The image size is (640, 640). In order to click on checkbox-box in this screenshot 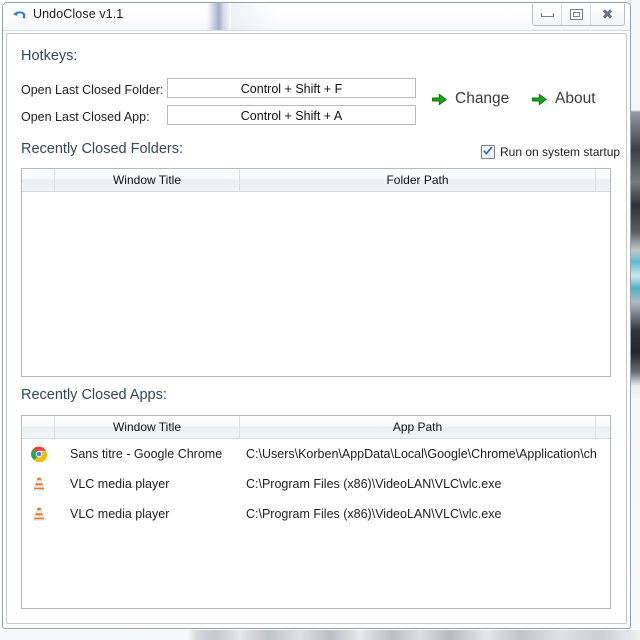, I will do `click(488, 152)`.